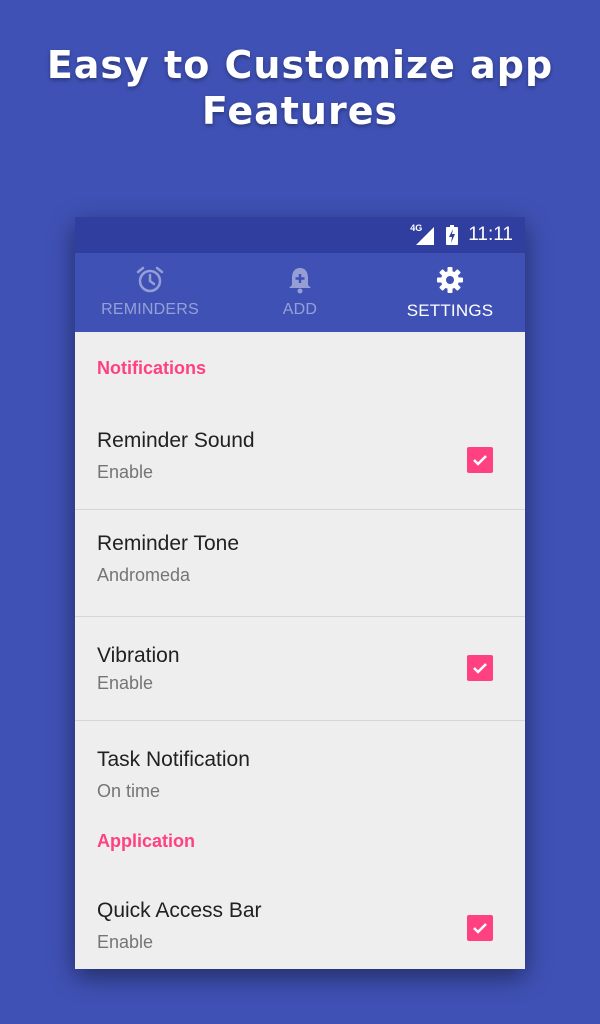  I want to click on setting-summary: Andromeda, so click(144, 575).